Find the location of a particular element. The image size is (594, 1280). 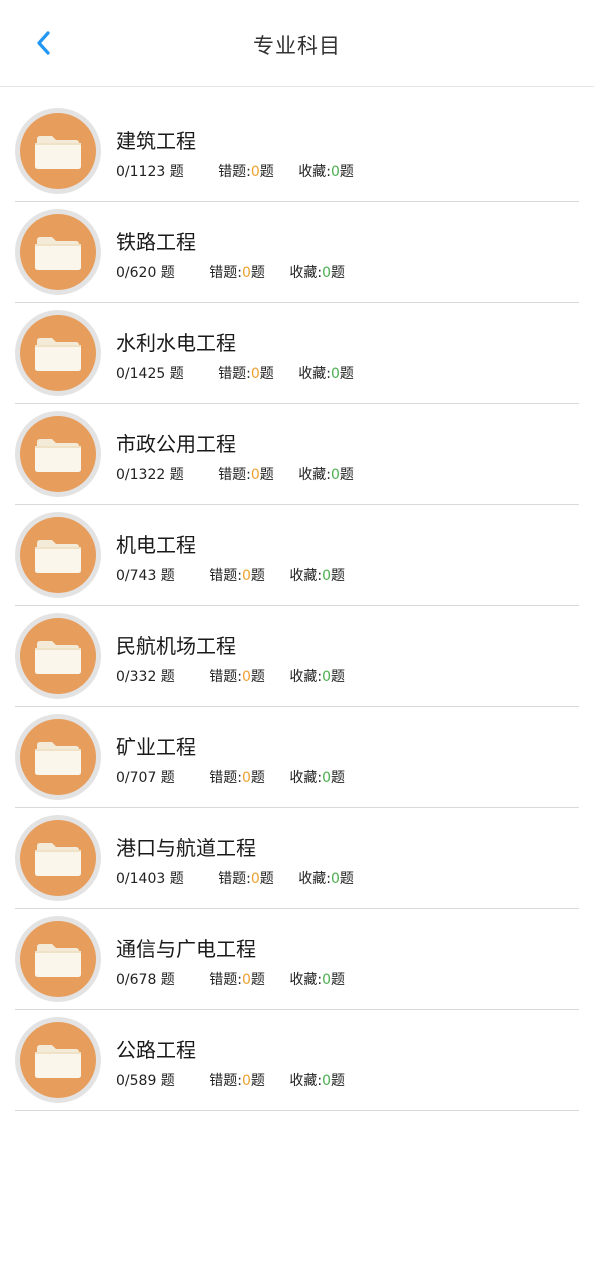

question-progress: 0/1403 题 is located at coordinates (150, 879).